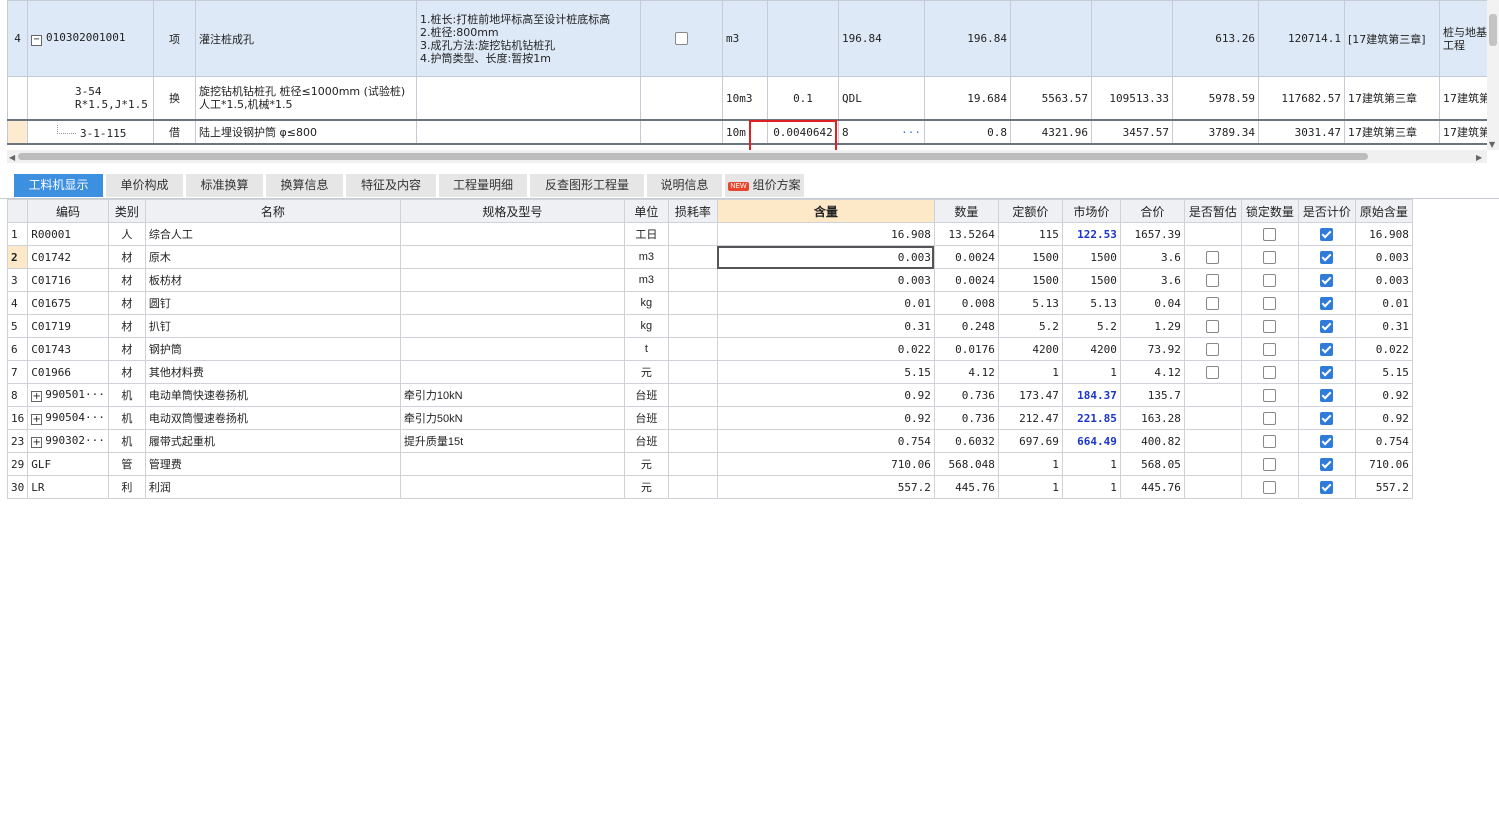  I want to click on content-cell: 0.022, so click(825, 349).